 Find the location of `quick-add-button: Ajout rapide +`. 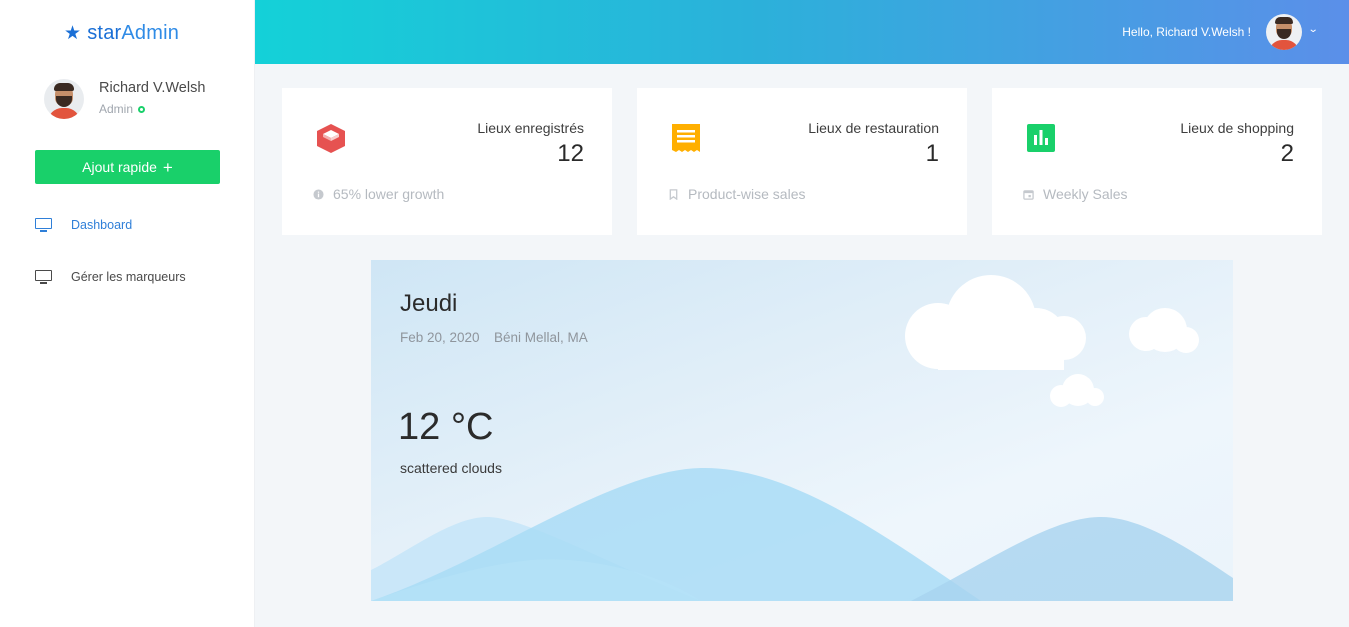

quick-add-button: Ajout rapide + is located at coordinates (127, 167).